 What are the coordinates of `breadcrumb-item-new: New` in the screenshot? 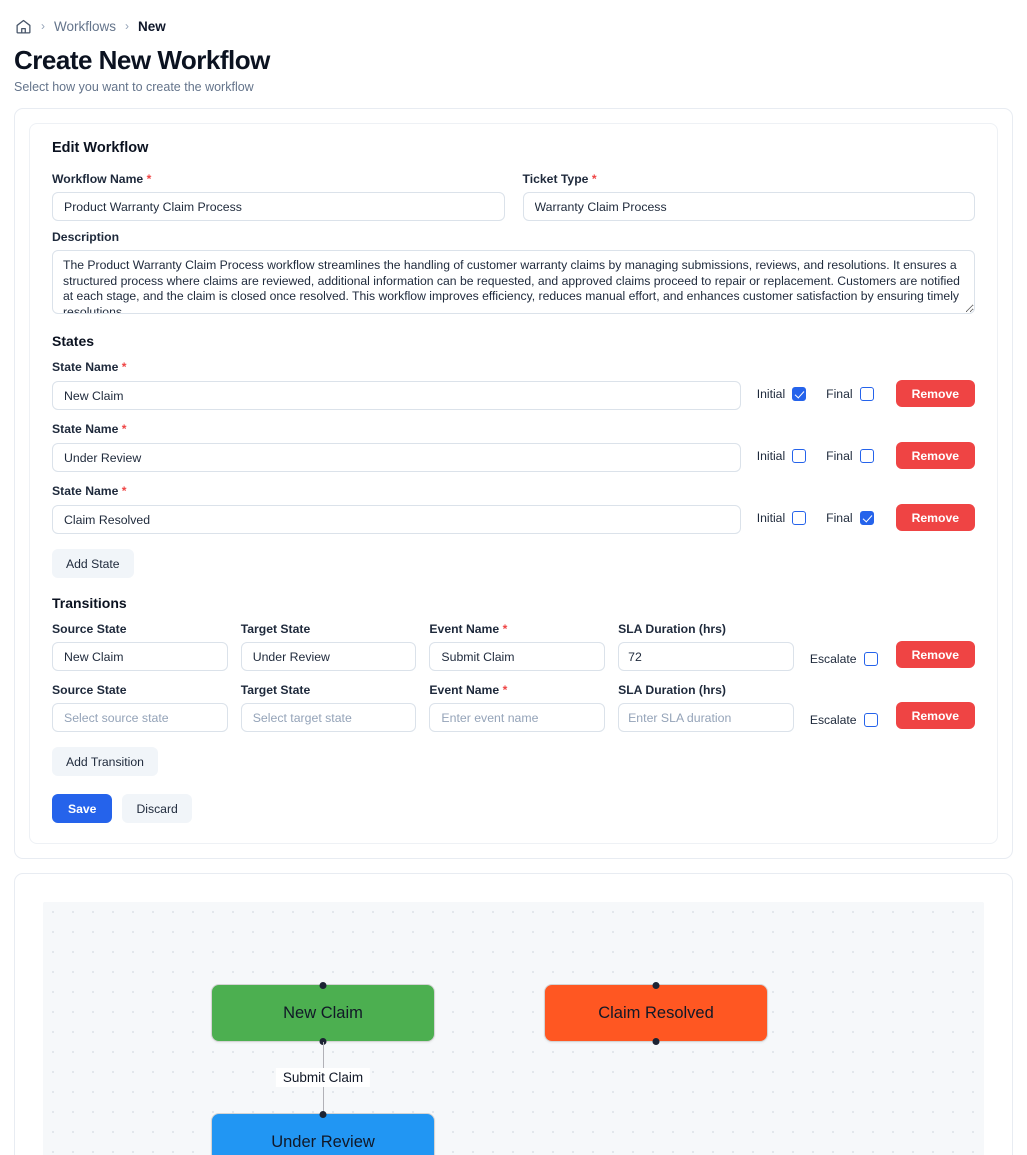 It's located at (152, 26).